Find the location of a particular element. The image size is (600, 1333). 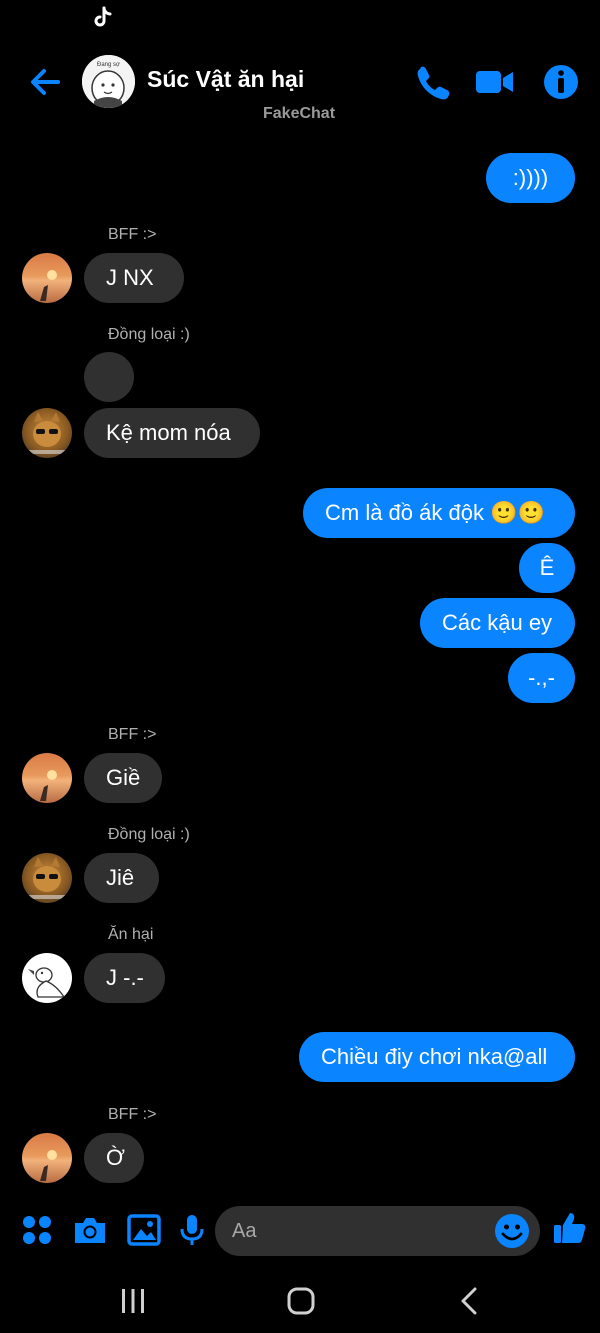

recents-nav-icon is located at coordinates (133, 1301).